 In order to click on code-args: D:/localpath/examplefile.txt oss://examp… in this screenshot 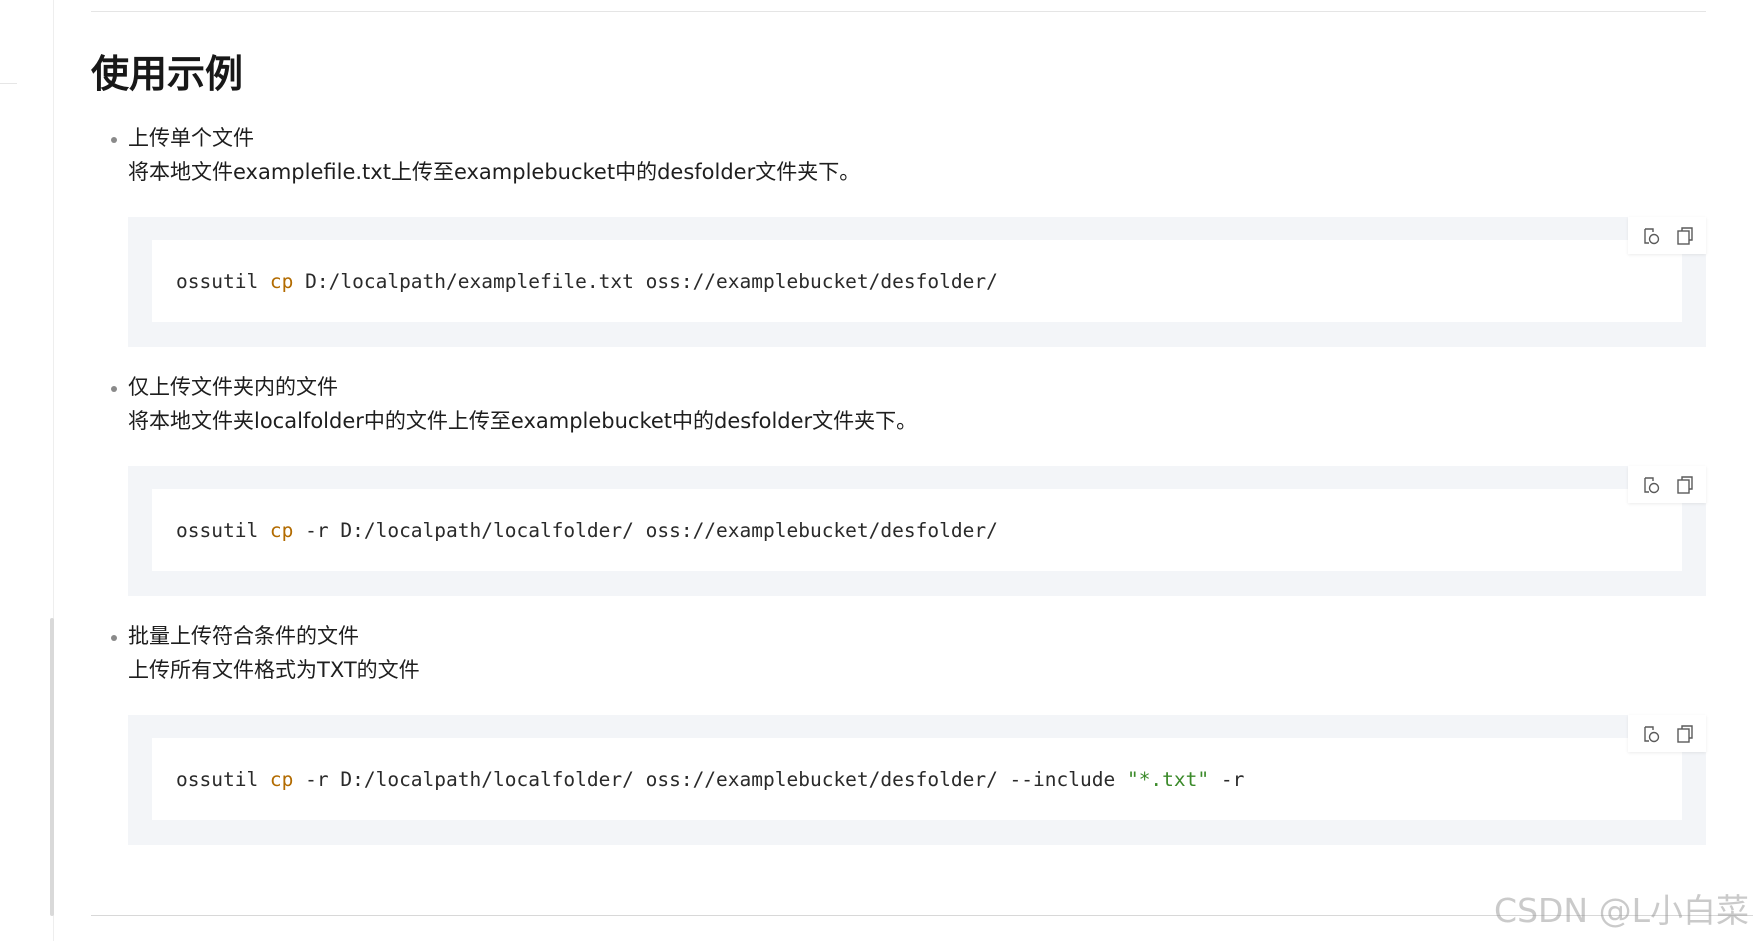, I will do `click(645, 281)`.